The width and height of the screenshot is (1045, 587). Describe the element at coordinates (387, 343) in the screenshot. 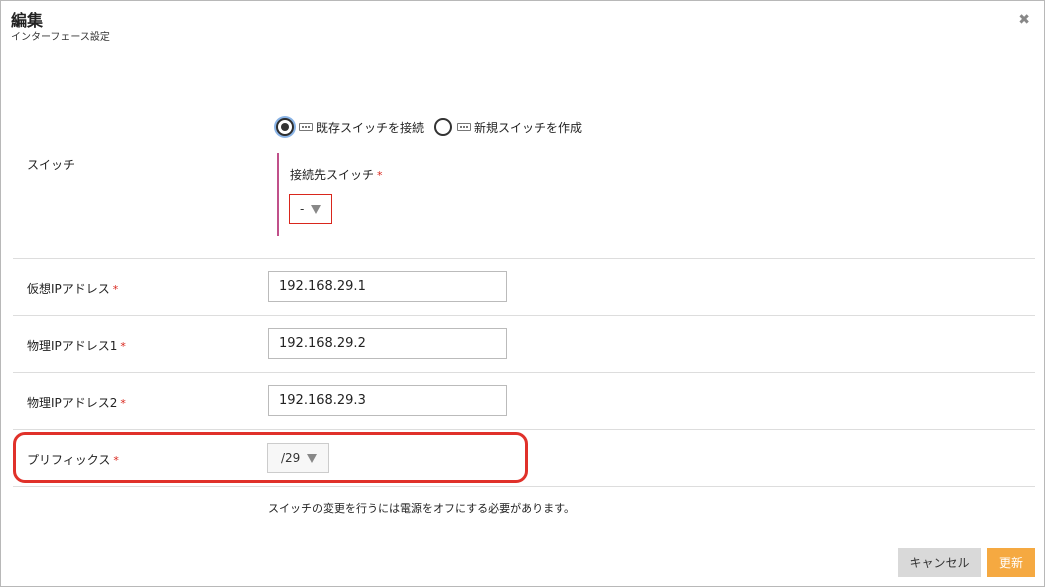

I see `physical-ip1-input` at that location.